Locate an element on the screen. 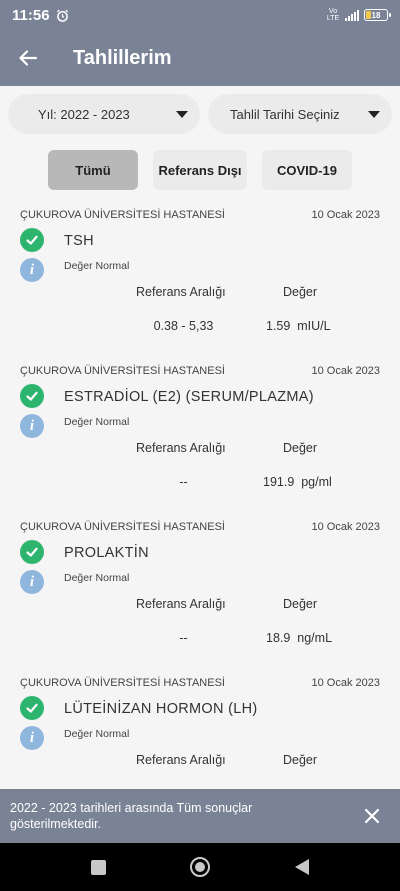  close-icon is located at coordinates (372, 816).